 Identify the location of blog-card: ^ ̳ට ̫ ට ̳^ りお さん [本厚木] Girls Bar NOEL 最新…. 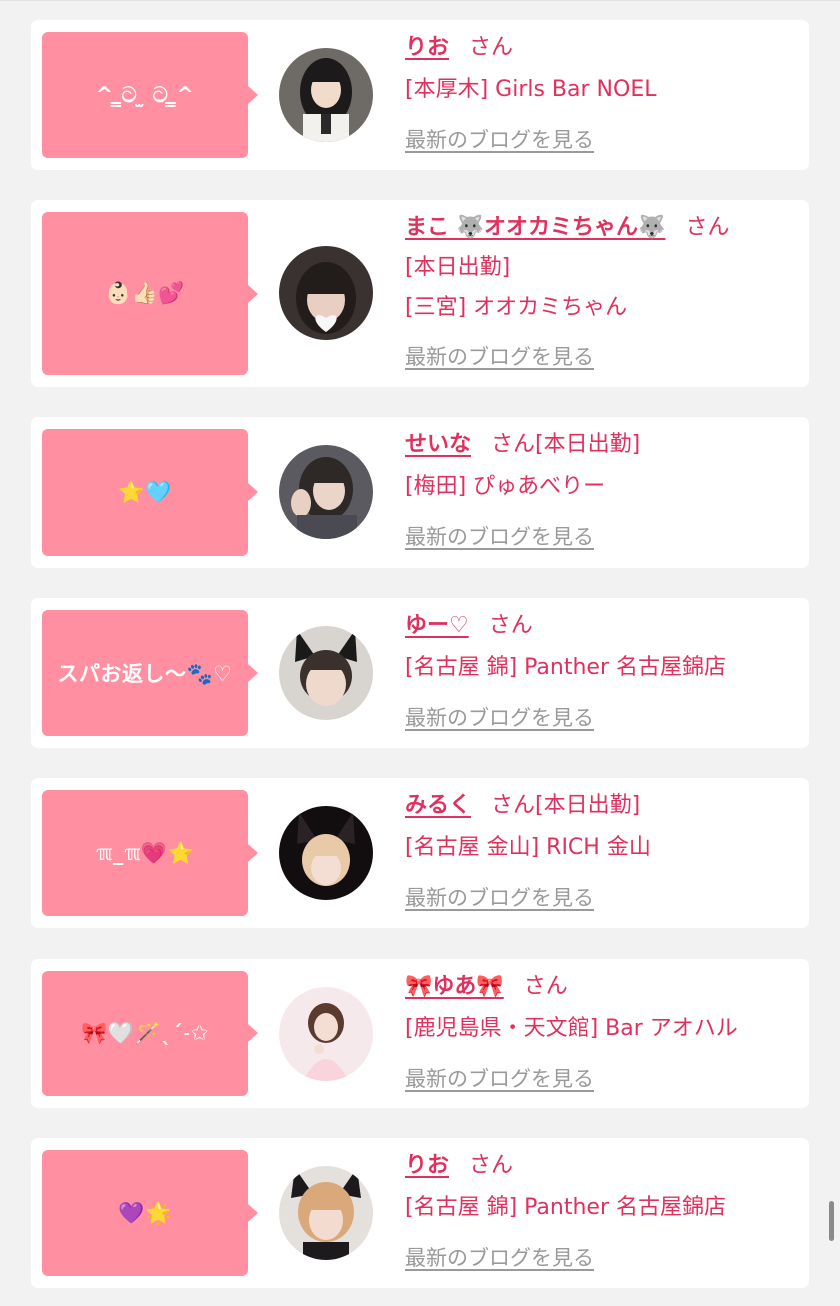
(420, 95).